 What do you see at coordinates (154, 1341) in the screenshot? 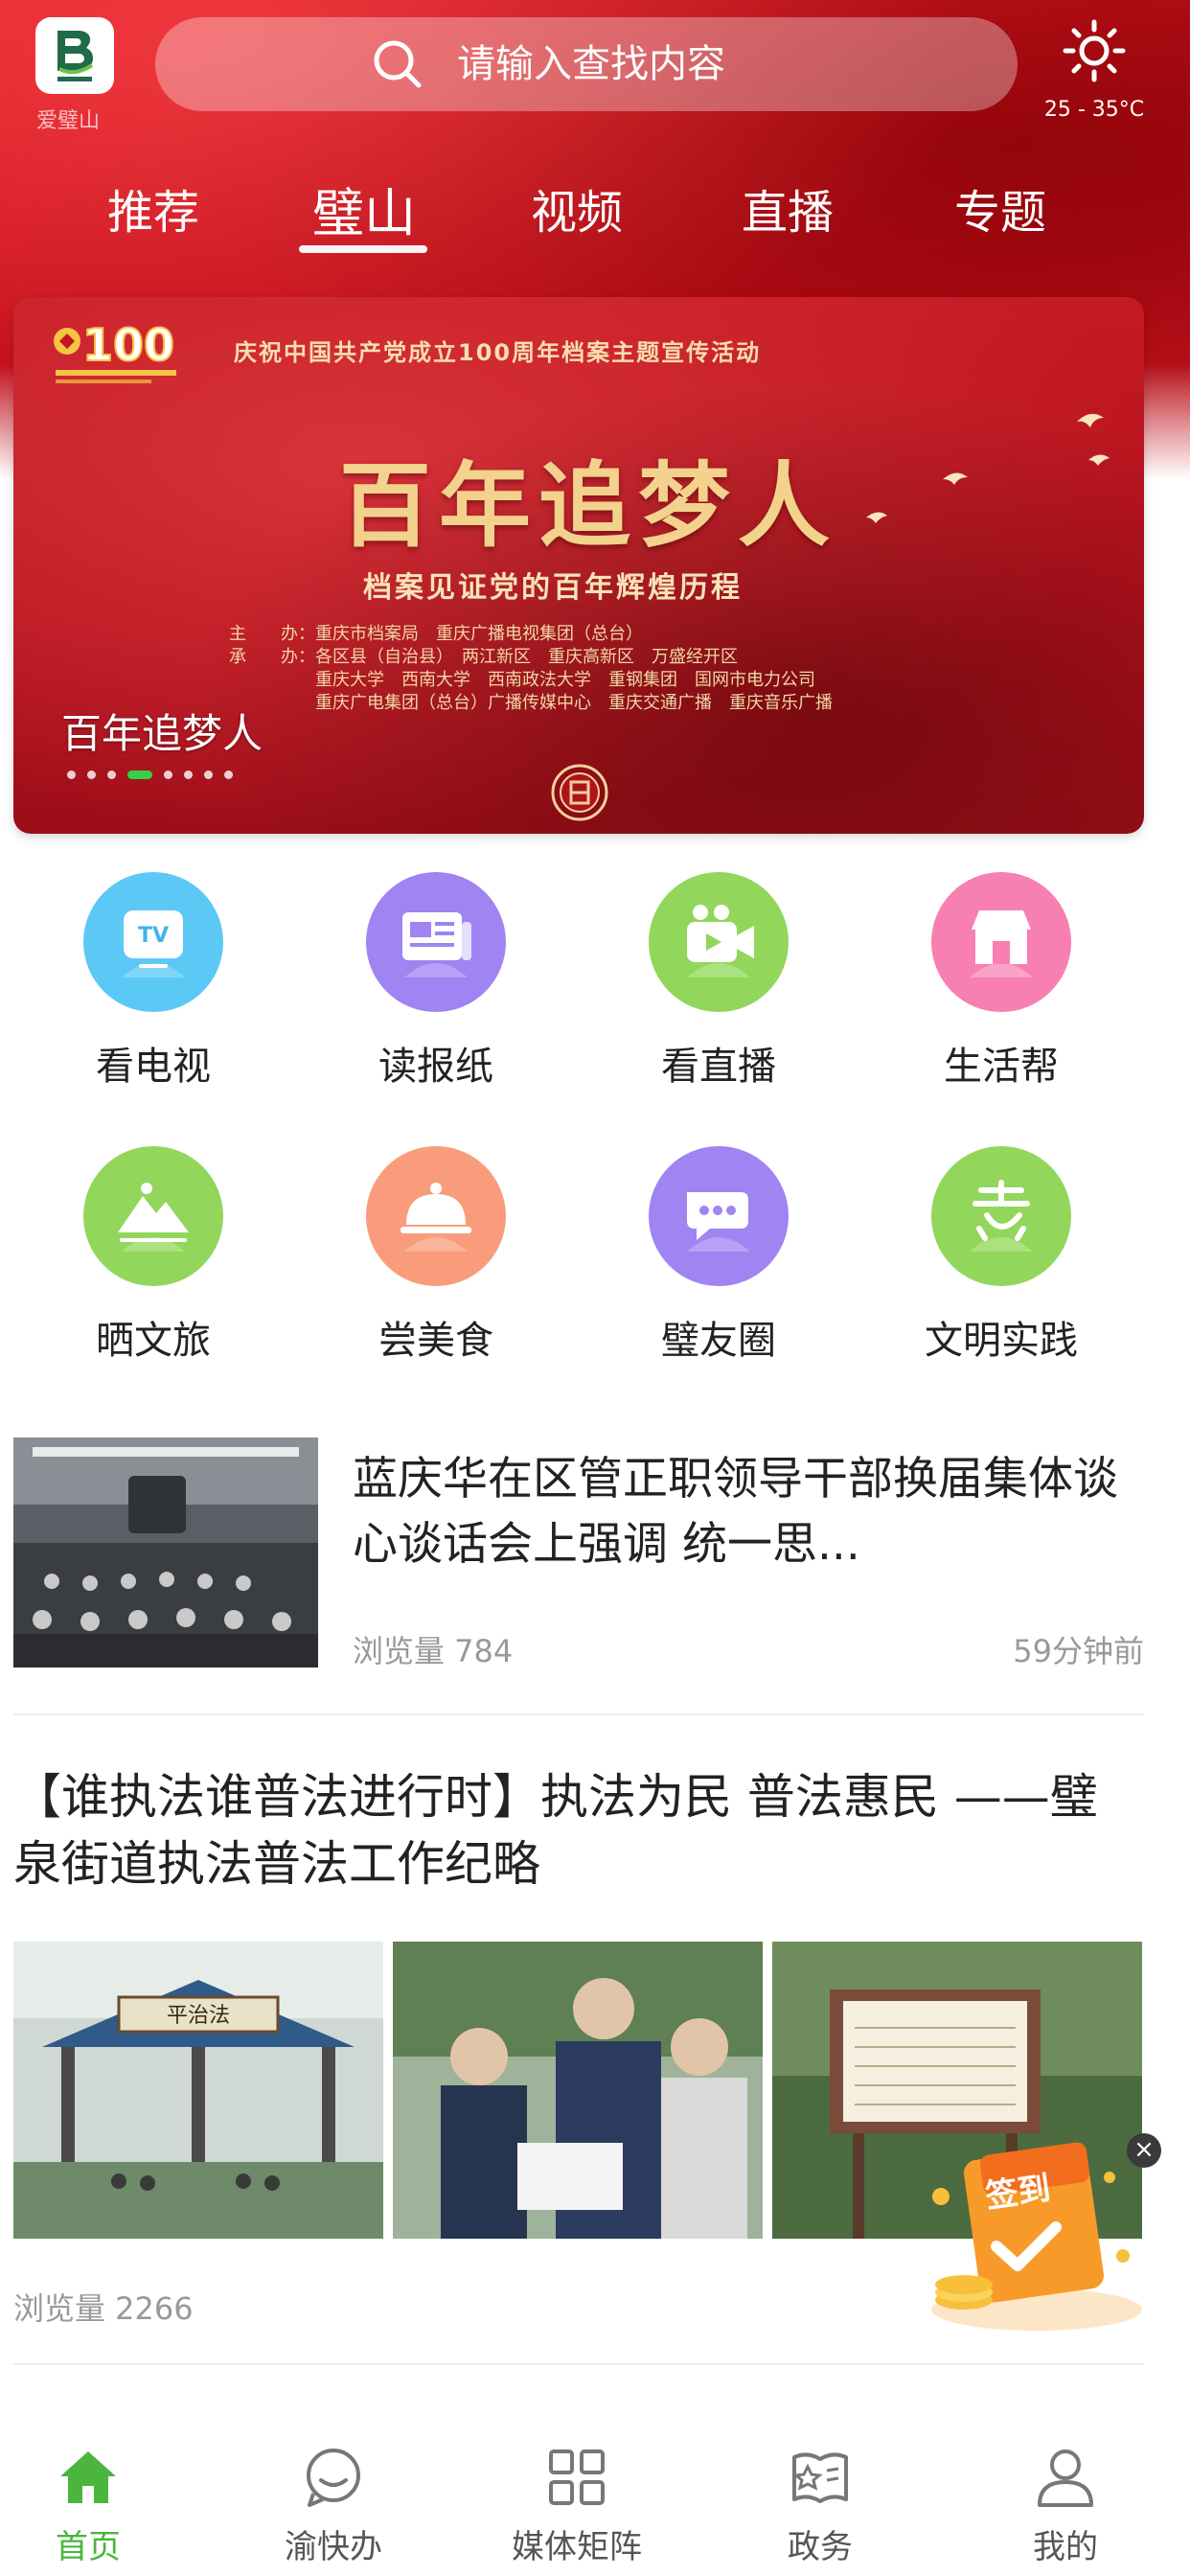
I see `function-label: 晒文旅` at bounding box center [154, 1341].